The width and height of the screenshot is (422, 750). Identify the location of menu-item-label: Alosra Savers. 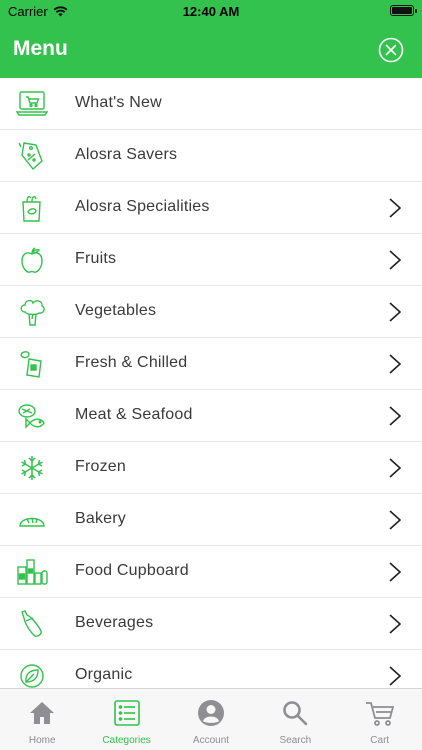
(126, 154).